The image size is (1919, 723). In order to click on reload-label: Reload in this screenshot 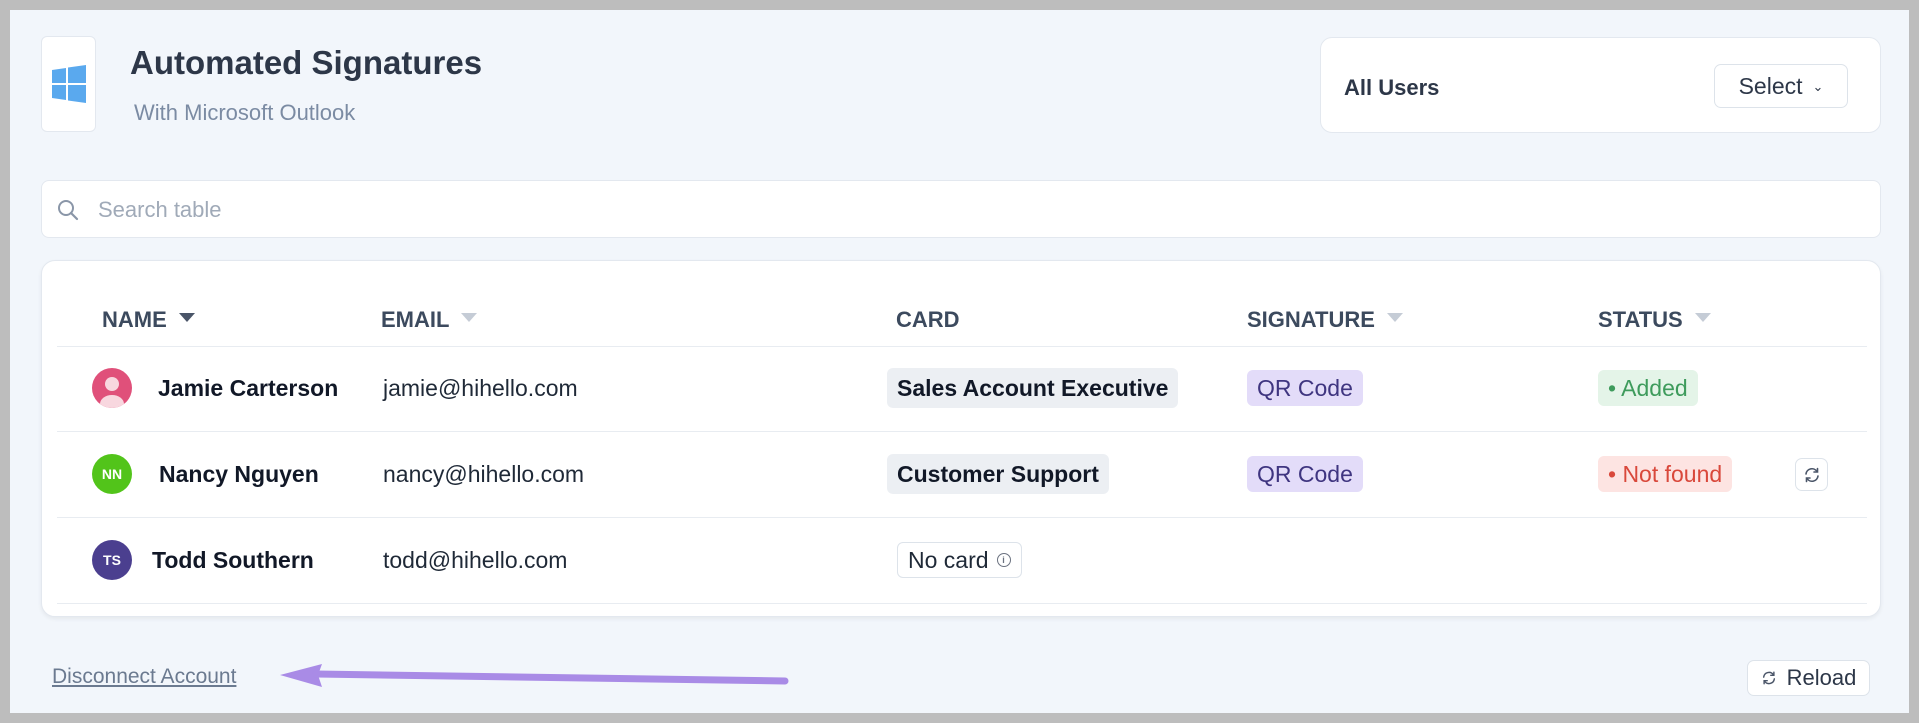, I will do `click(1821, 677)`.